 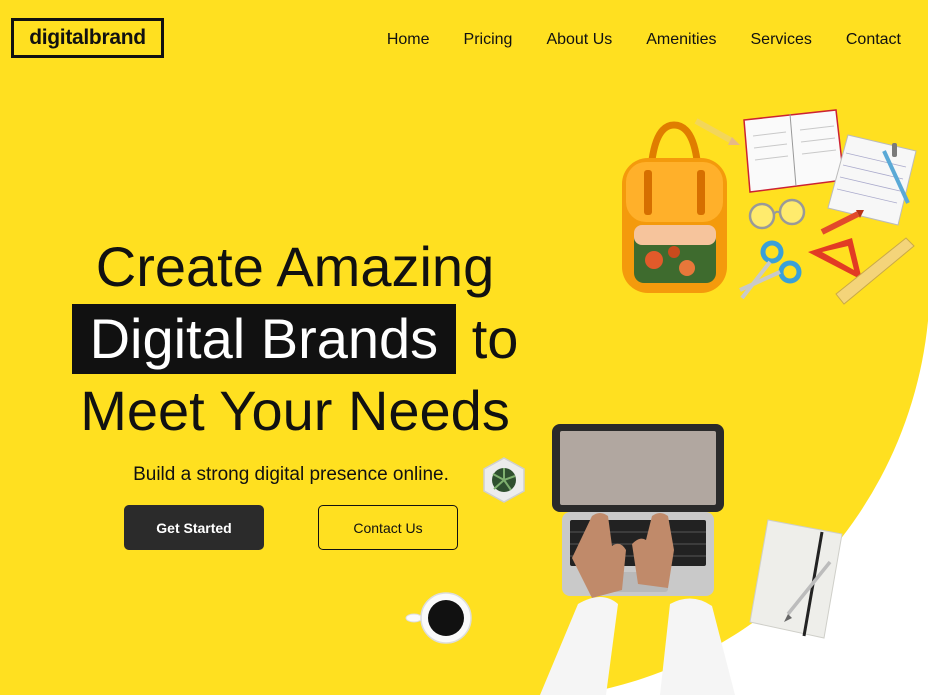 What do you see at coordinates (770, 270) in the screenshot?
I see `scissors-image` at bounding box center [770, 270].